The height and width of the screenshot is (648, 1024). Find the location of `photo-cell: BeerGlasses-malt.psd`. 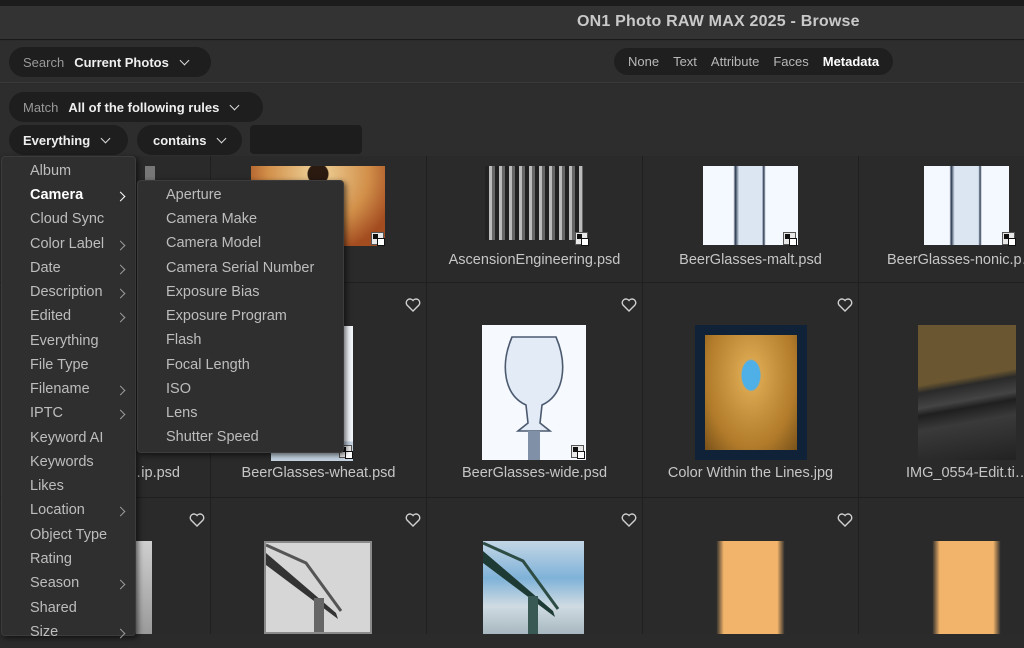

photo-cell: BeerGlasses-malt.psd is located at coordinates (751, 219).